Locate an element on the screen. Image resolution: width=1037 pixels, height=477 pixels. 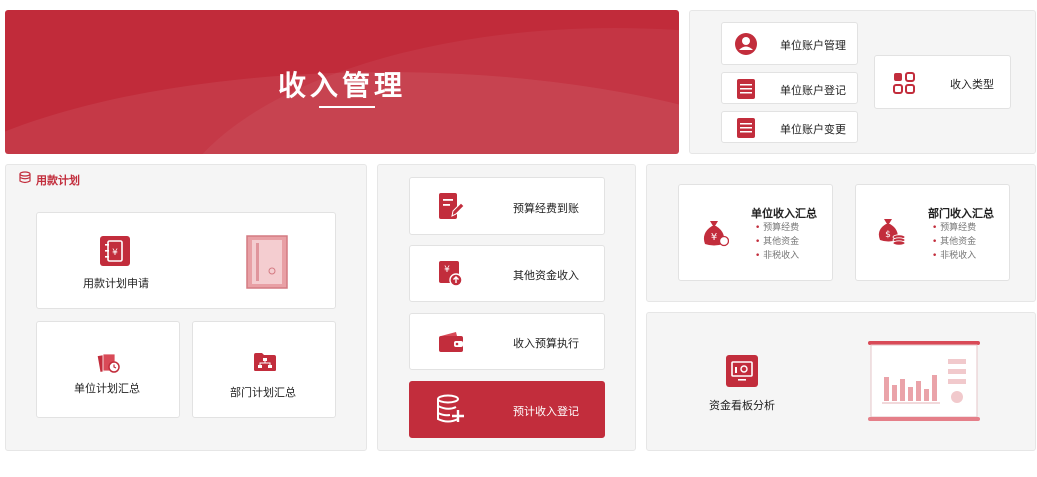
budget-execution-button: 收入预算执行 is located at coordinates (507, 341).